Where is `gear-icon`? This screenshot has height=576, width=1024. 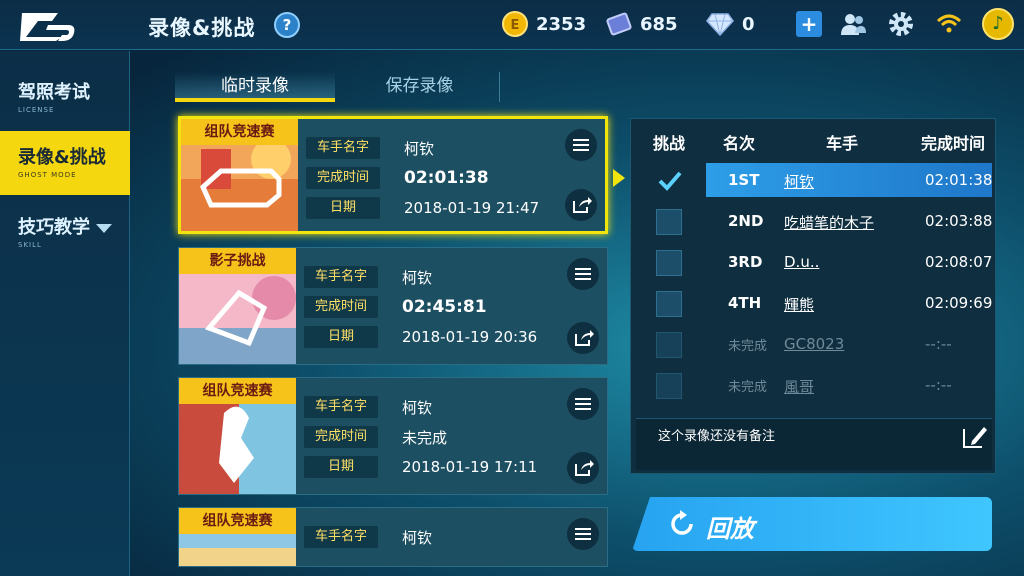
gear-icon is located at coordinates (901, 24).